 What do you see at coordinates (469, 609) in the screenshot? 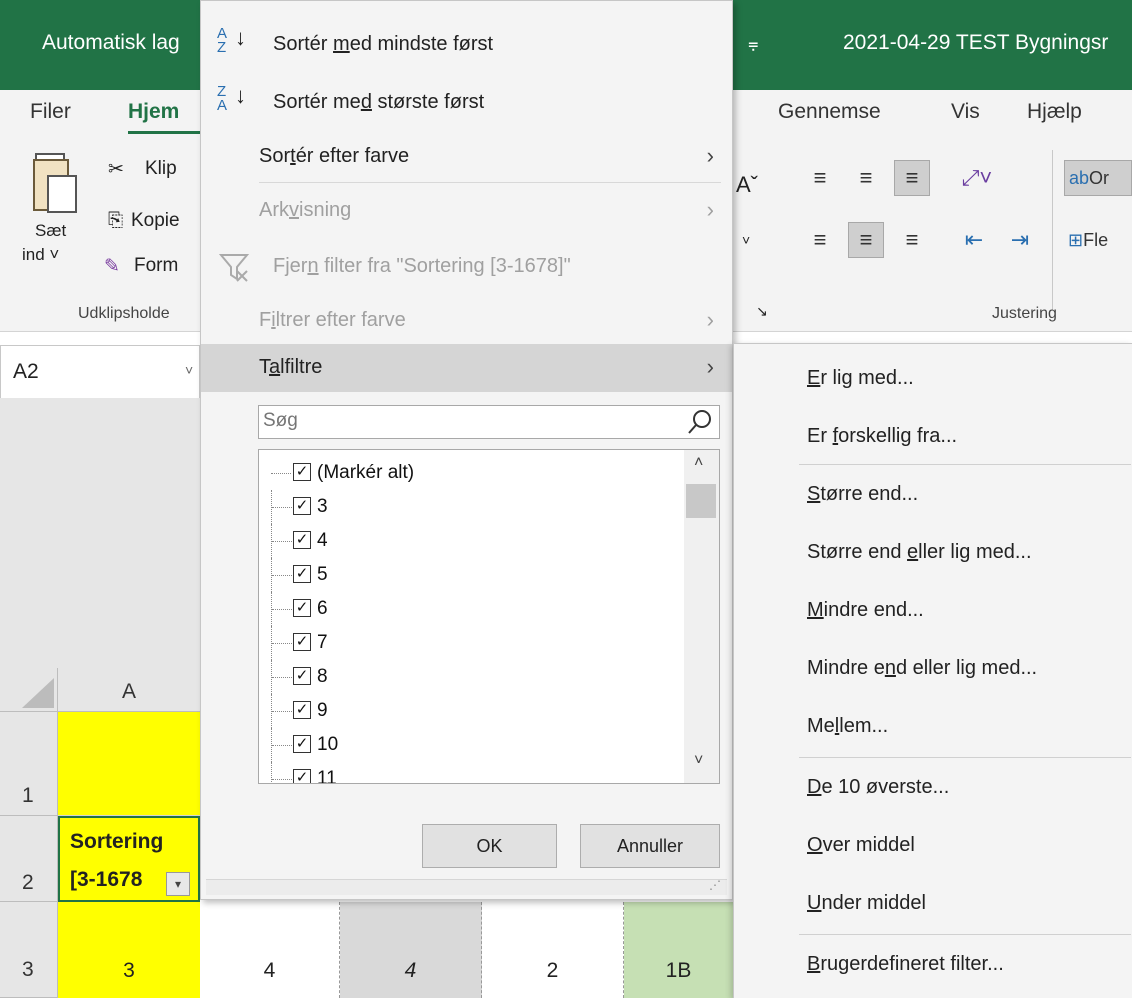
I see `list-item: ✓ 6` at bounding box center [469, 609].